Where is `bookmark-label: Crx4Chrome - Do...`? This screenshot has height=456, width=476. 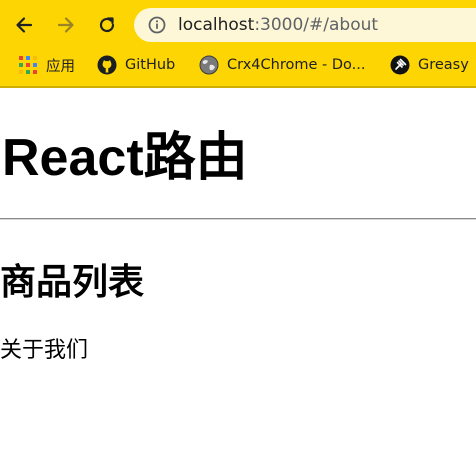
bookmark-label: Crx4Chrome - Do... is located at coordinates (296, 65).